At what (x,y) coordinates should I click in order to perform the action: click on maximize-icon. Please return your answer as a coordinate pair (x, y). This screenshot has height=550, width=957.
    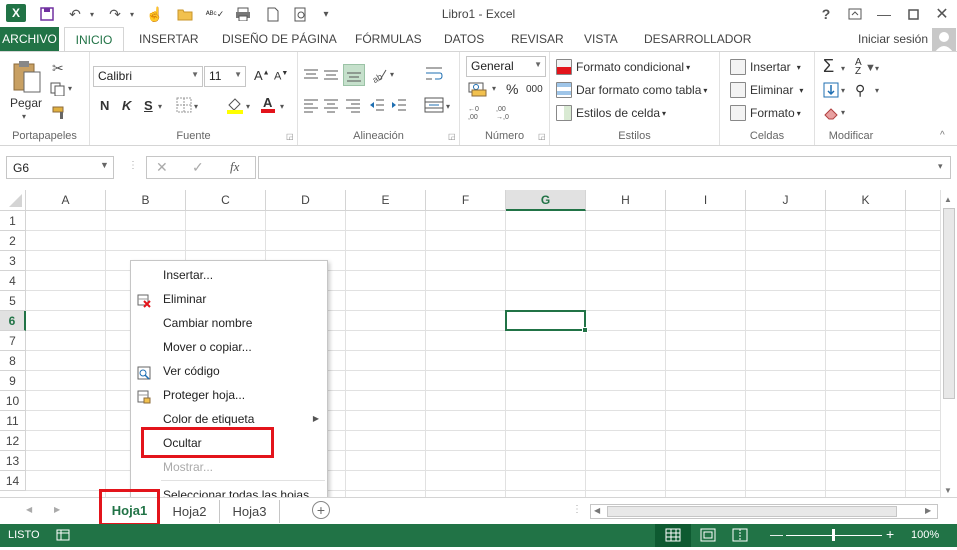
    Looking at the image, I should click on (913, 14).